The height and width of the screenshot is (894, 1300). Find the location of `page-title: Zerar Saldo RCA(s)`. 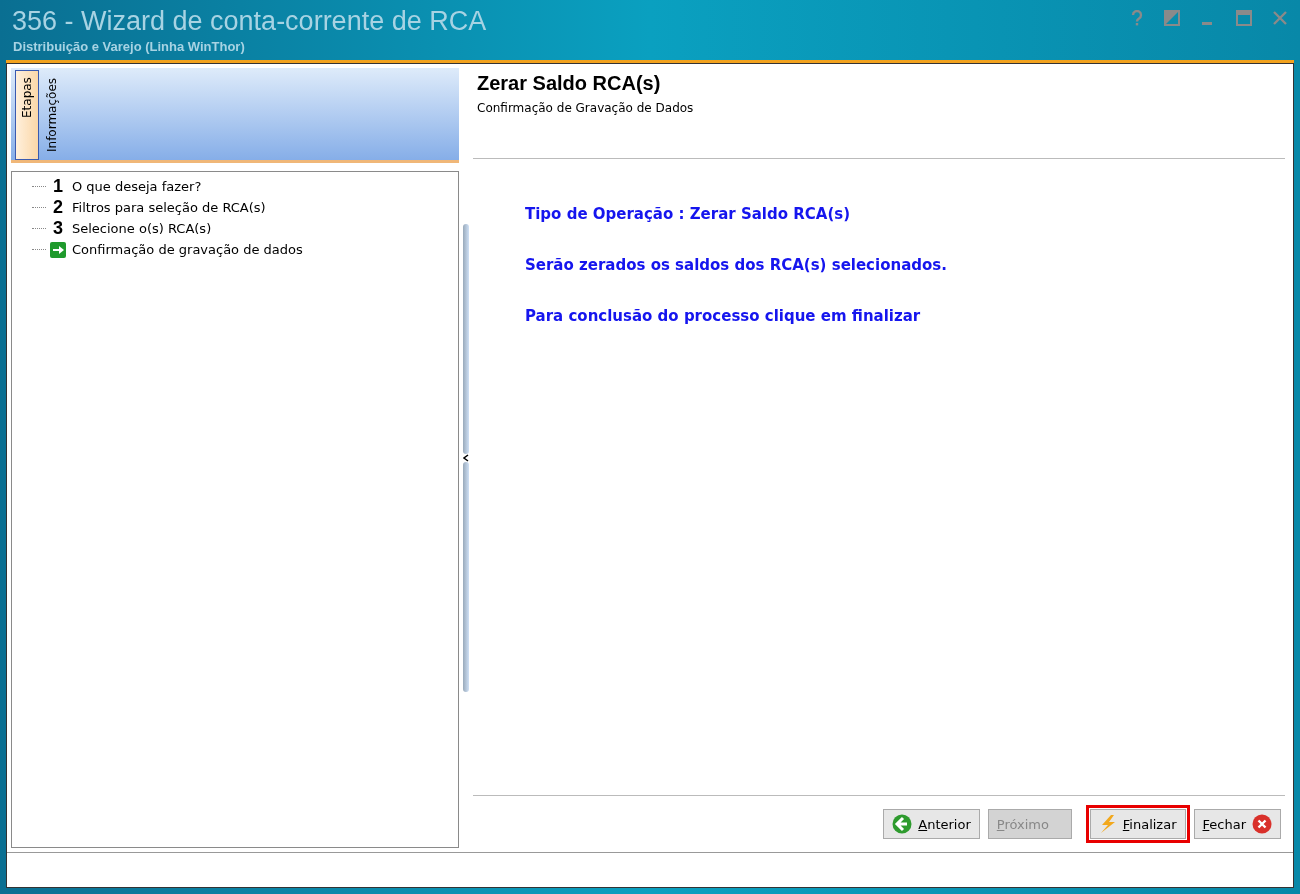

page-title: Zerar Saldo RCA(s) is located at coordinates (569, 83).